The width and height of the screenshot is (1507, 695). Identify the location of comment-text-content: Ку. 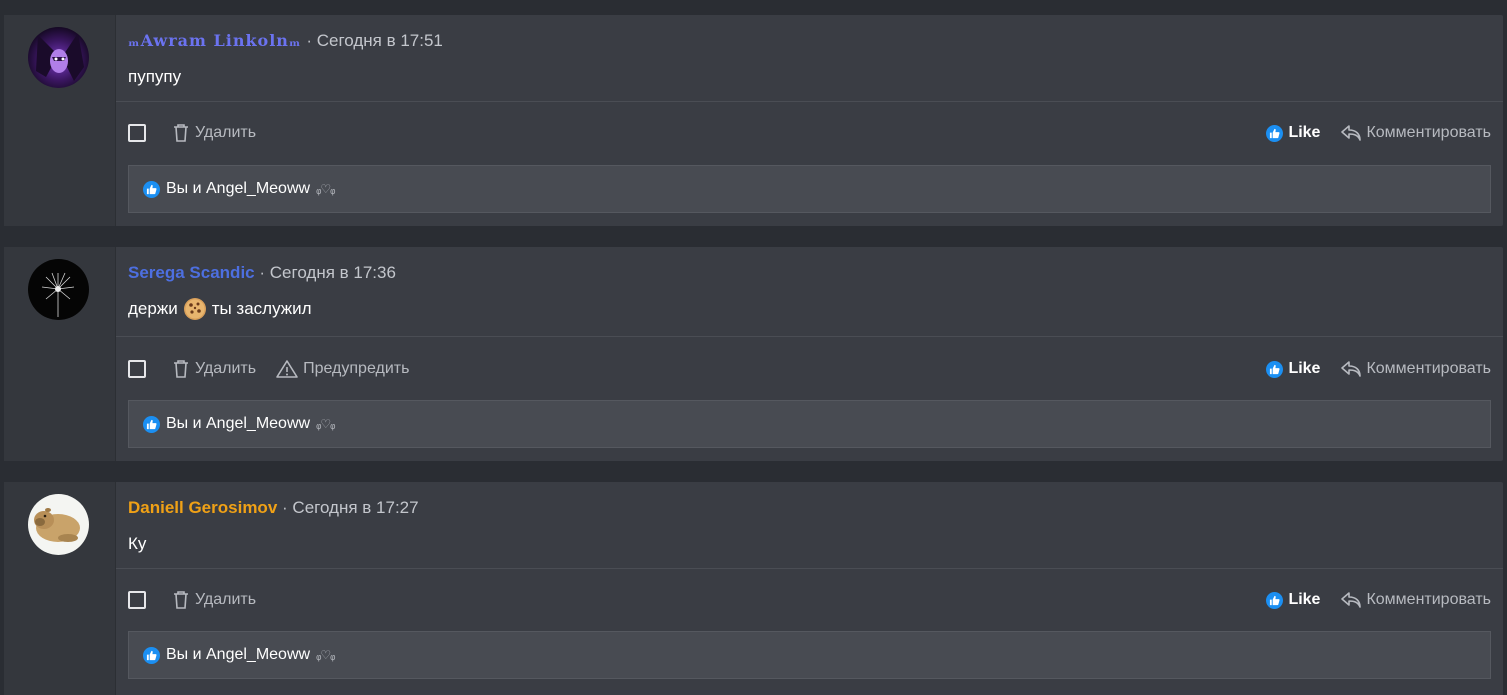
(137, 543).